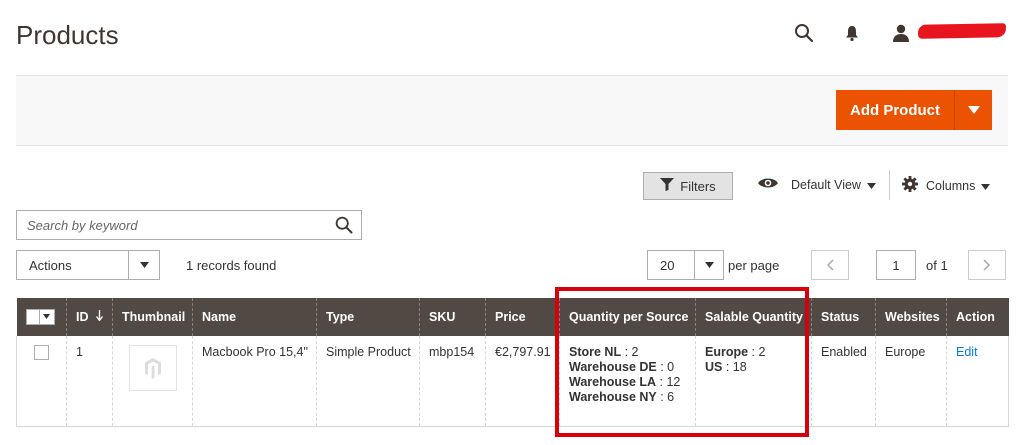 The image size is (1024, 445). What do you see at coordinates (937, 265) in the screenshot?
I see `page-total: of 1` at bounding box center [937, 265].